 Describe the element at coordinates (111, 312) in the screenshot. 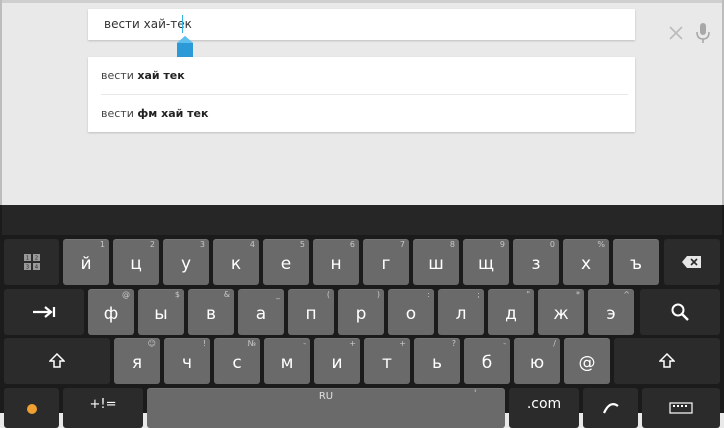

I see `key-row2-0: @ ф` at that location.